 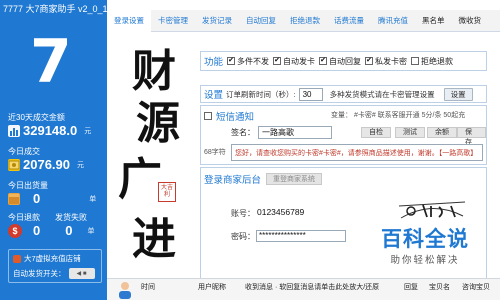 I want to click on col-reply: 回复, so click(x=411, y=287).